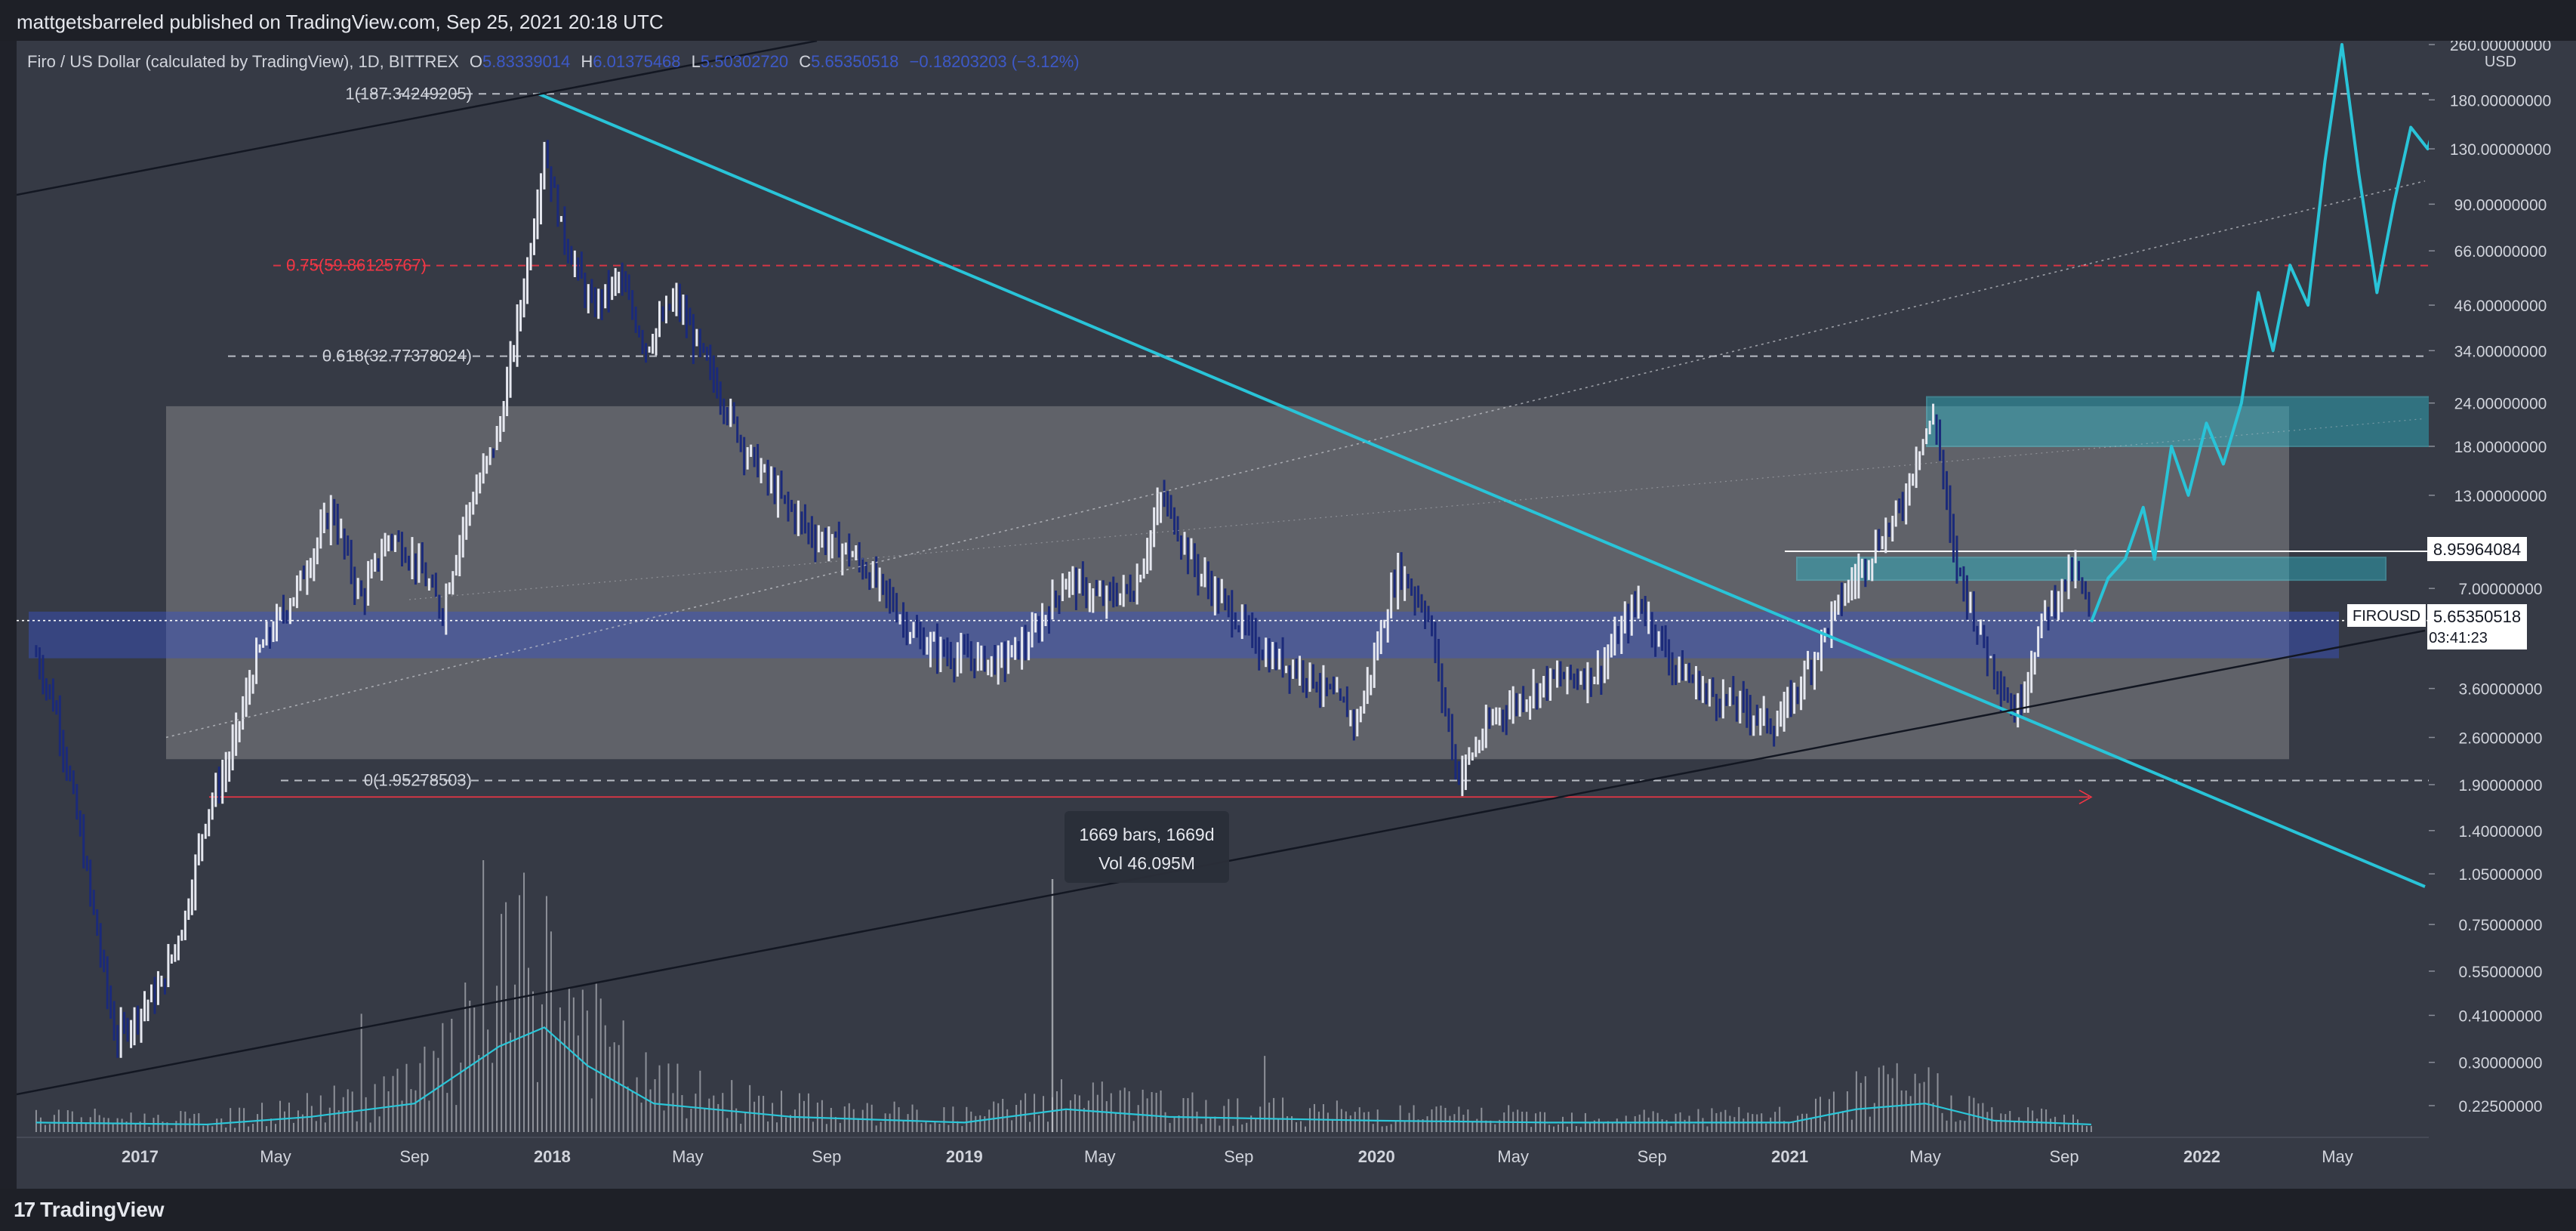  Describe the element at coordinates (2500, 205) in the screenshot. I see `y-tick-label: 90.00000000` at that location.